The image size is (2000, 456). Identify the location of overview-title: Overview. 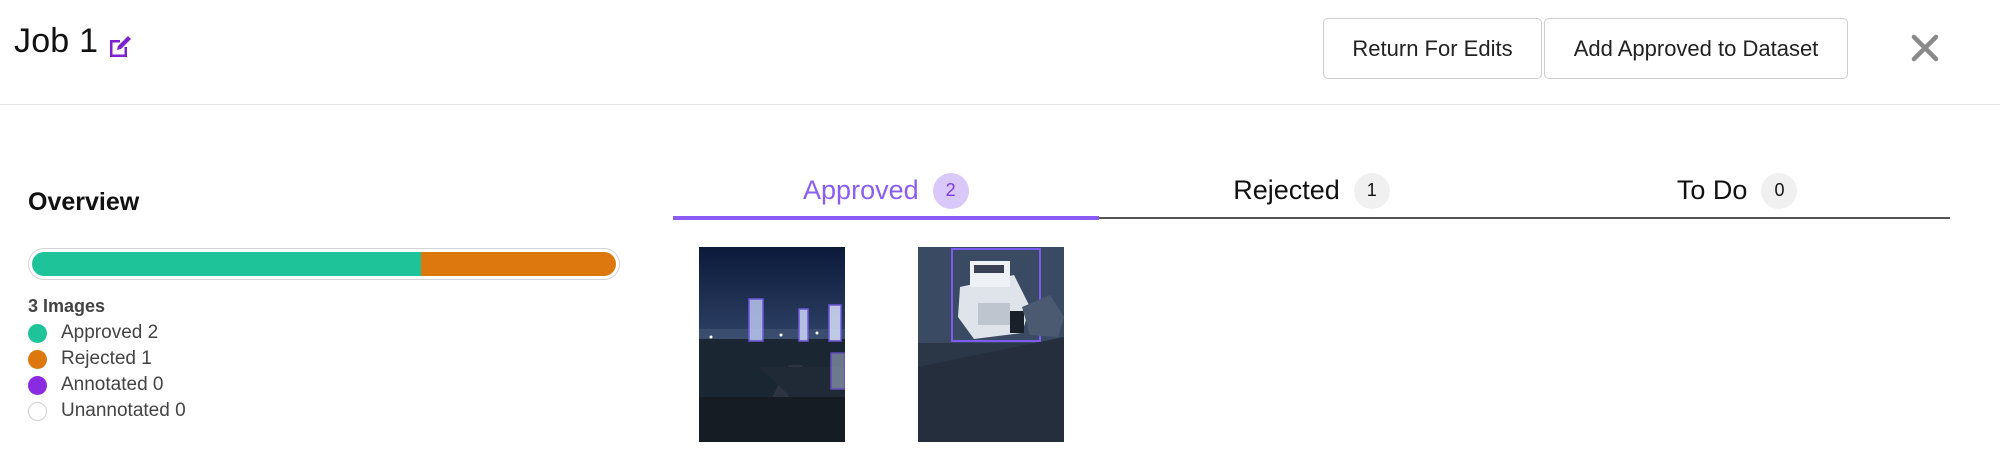
(84, 202).